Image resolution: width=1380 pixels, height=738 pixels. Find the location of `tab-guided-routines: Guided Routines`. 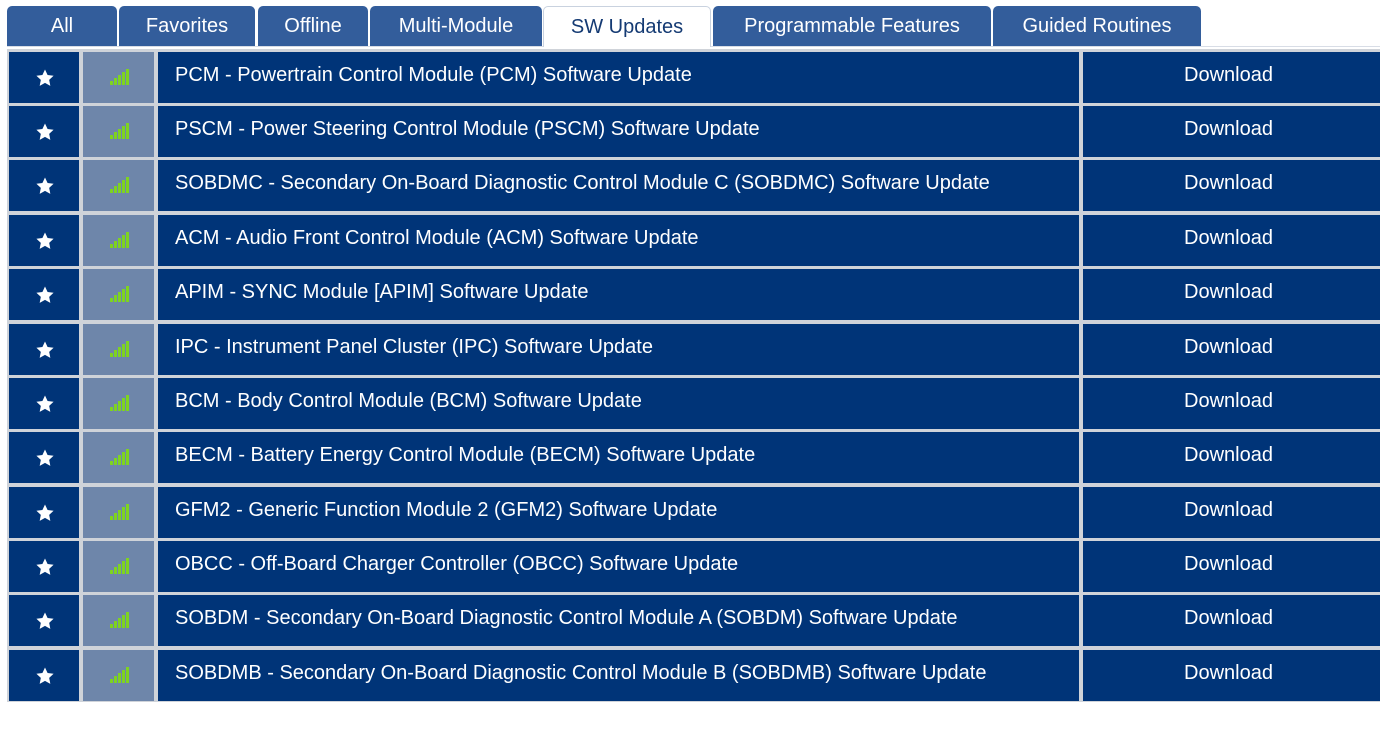

tab-guided-routines: Guided Routines is located at coordinates (1097, 26).